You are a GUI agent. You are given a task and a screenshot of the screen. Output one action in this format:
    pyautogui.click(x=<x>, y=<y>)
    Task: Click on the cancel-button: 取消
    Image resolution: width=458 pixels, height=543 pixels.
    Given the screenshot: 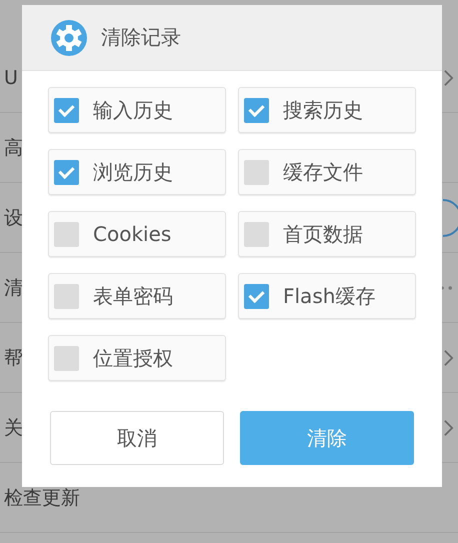 What is the action you would take?
    pyautogui.click(x=137, y=438)
    